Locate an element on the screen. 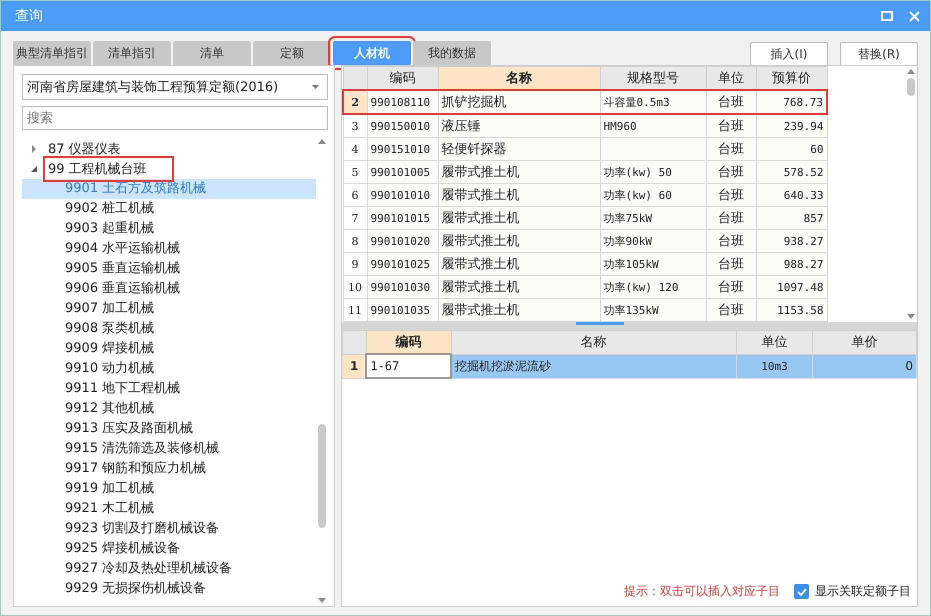 The height and width of the screenshot is (616, 931). table-row: 8 990101020 履带式推土机 功率90kW 台班 938.27 is located at coordinates (585, 241).